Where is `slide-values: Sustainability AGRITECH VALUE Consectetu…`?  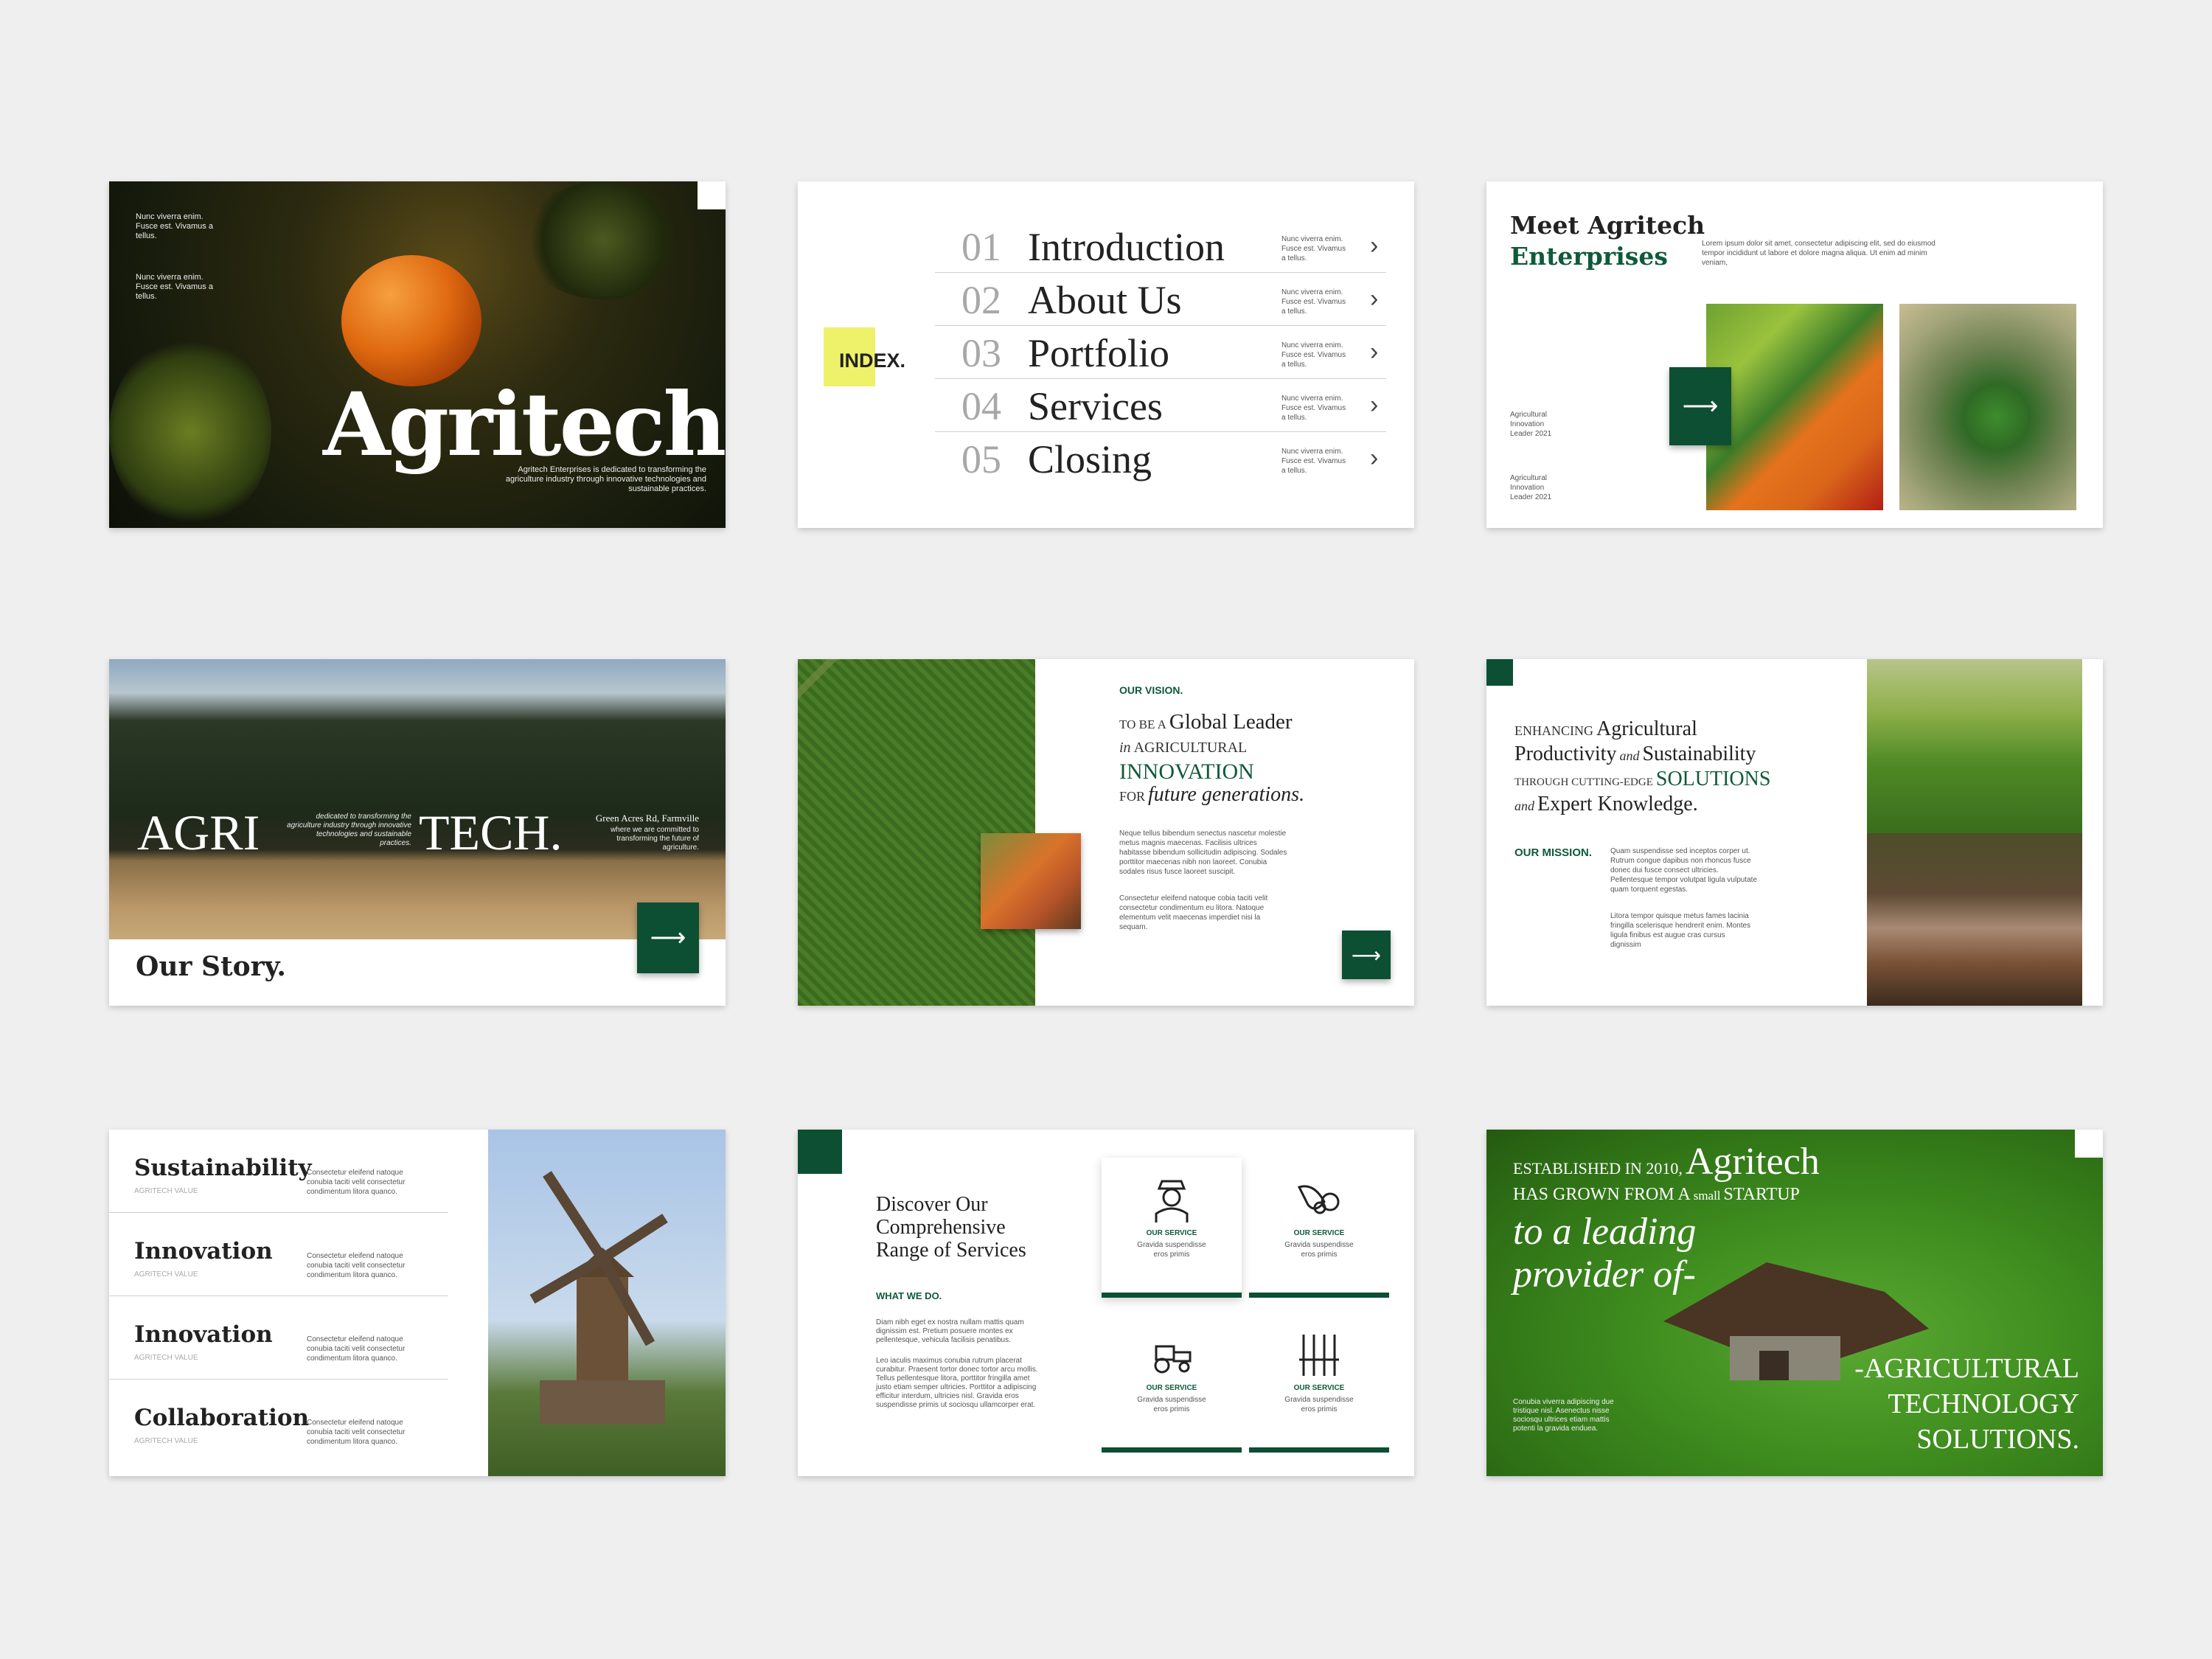
slide-values: Sustainability AGRITECH VALUE Consectetu… is located at coordinates (417, 1303).